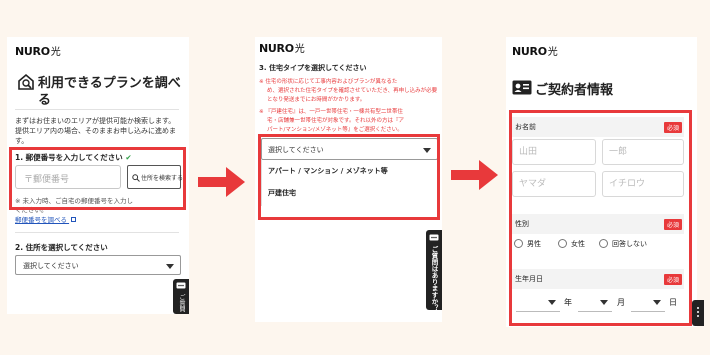  Describe the element at coordinates (22, 141) in the screenshot. I see `intro-text-3: す。` at that location.